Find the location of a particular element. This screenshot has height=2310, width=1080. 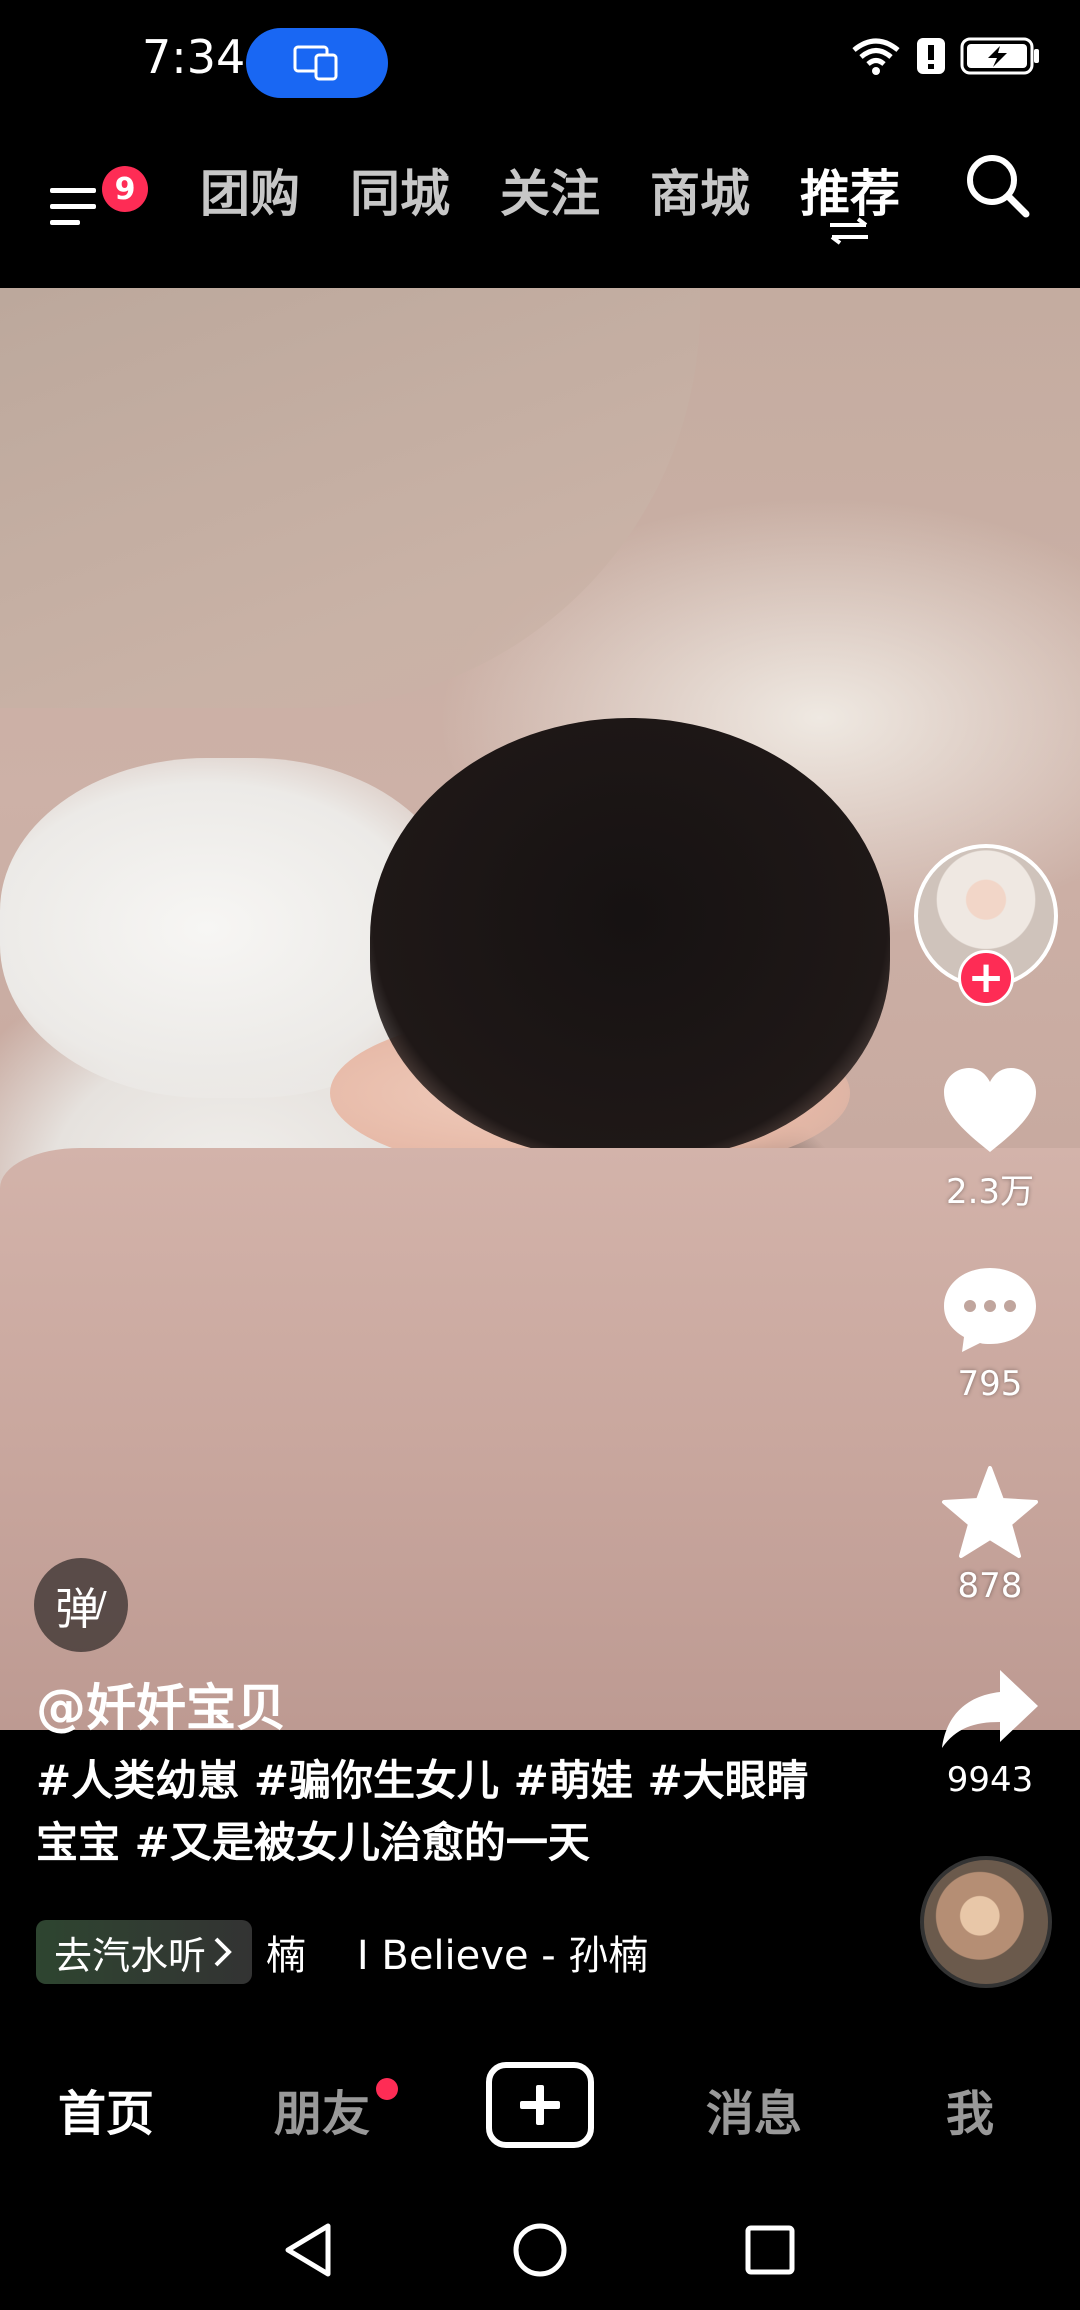

comment-count: 795 is located at coordinates (990, 1384).